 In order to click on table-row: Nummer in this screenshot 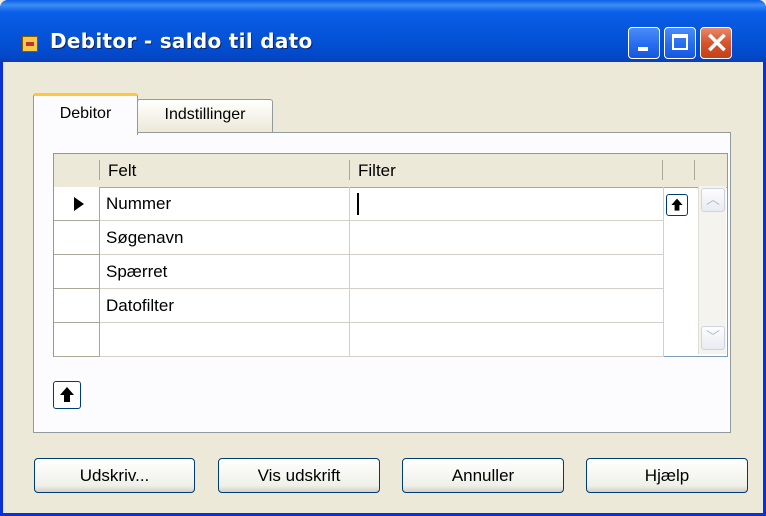, I will do `click(359, 204)`.